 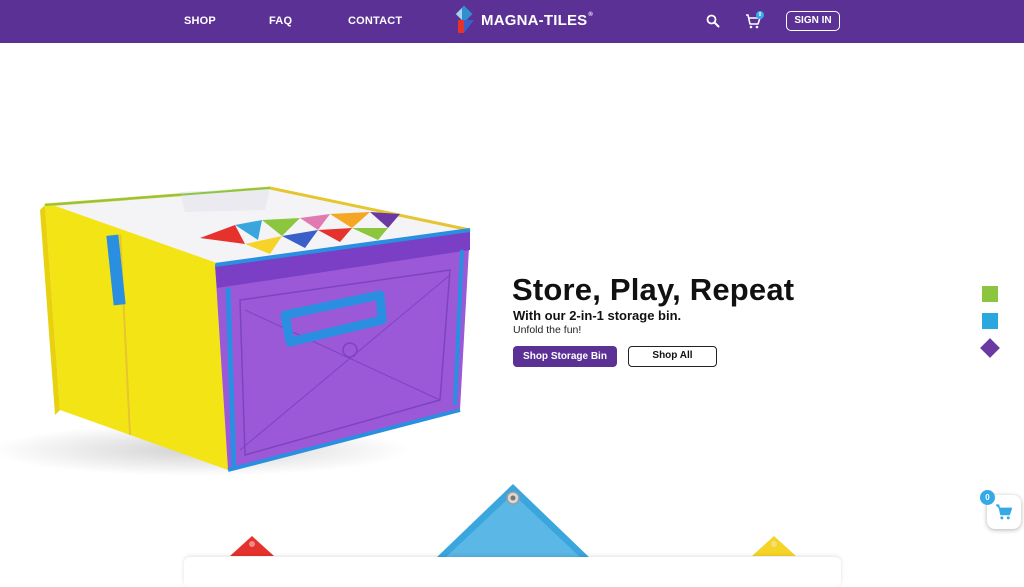 What do you see at coordinates (653, 289) in the screenshot?
I see `hero-title: Store, Play, Repeat` at bounding box center [653, 289].